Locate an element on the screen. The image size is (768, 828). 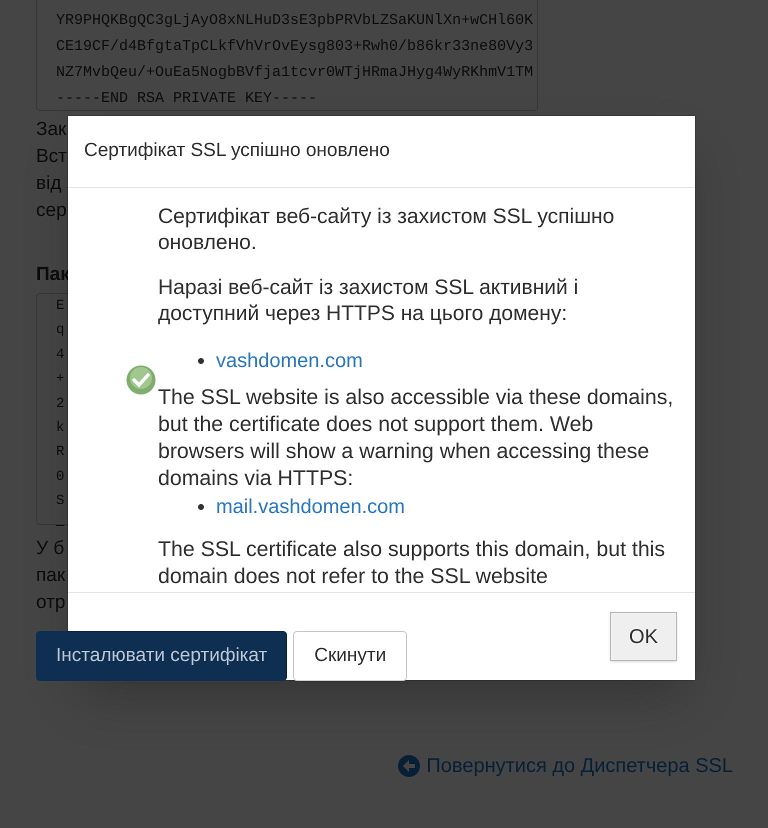
install-button: Інсталювати сертифікат is located at coordinates (162, 656).